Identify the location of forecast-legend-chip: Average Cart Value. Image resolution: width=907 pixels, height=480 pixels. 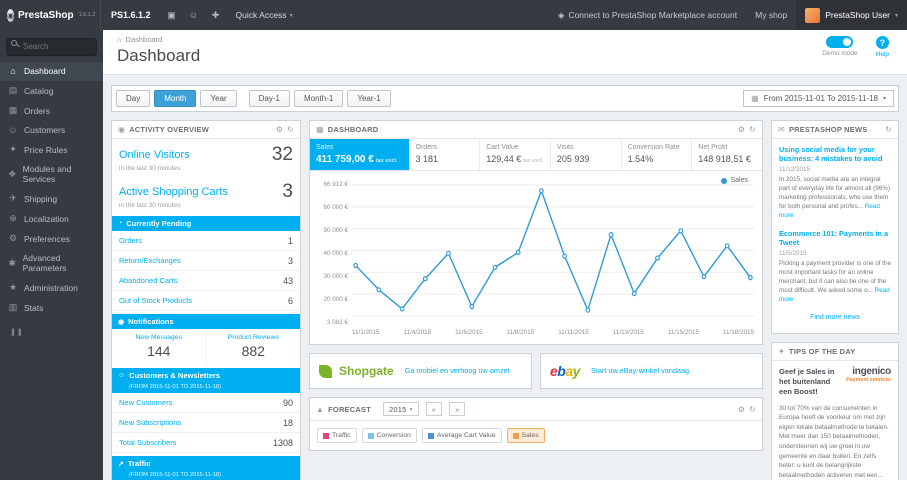
(461, 435).